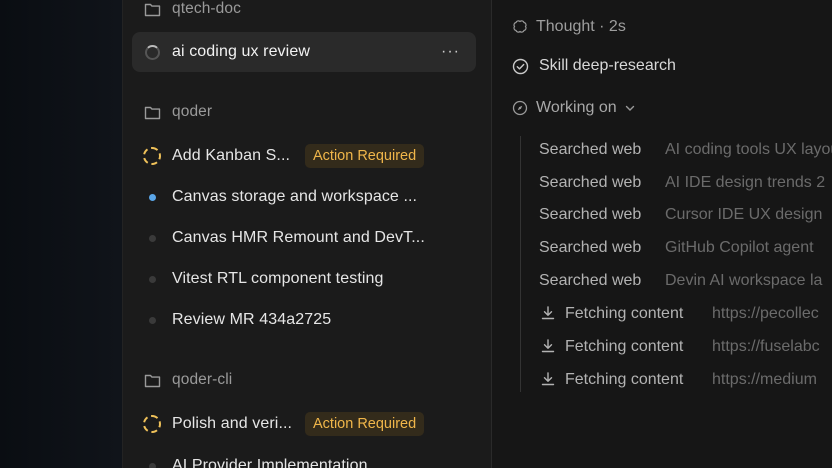 This screenshot has height=468, width=832. Describe the element at coordinates (152, 52) in the screenshot. I see `loading-spinner-icon` at that location.